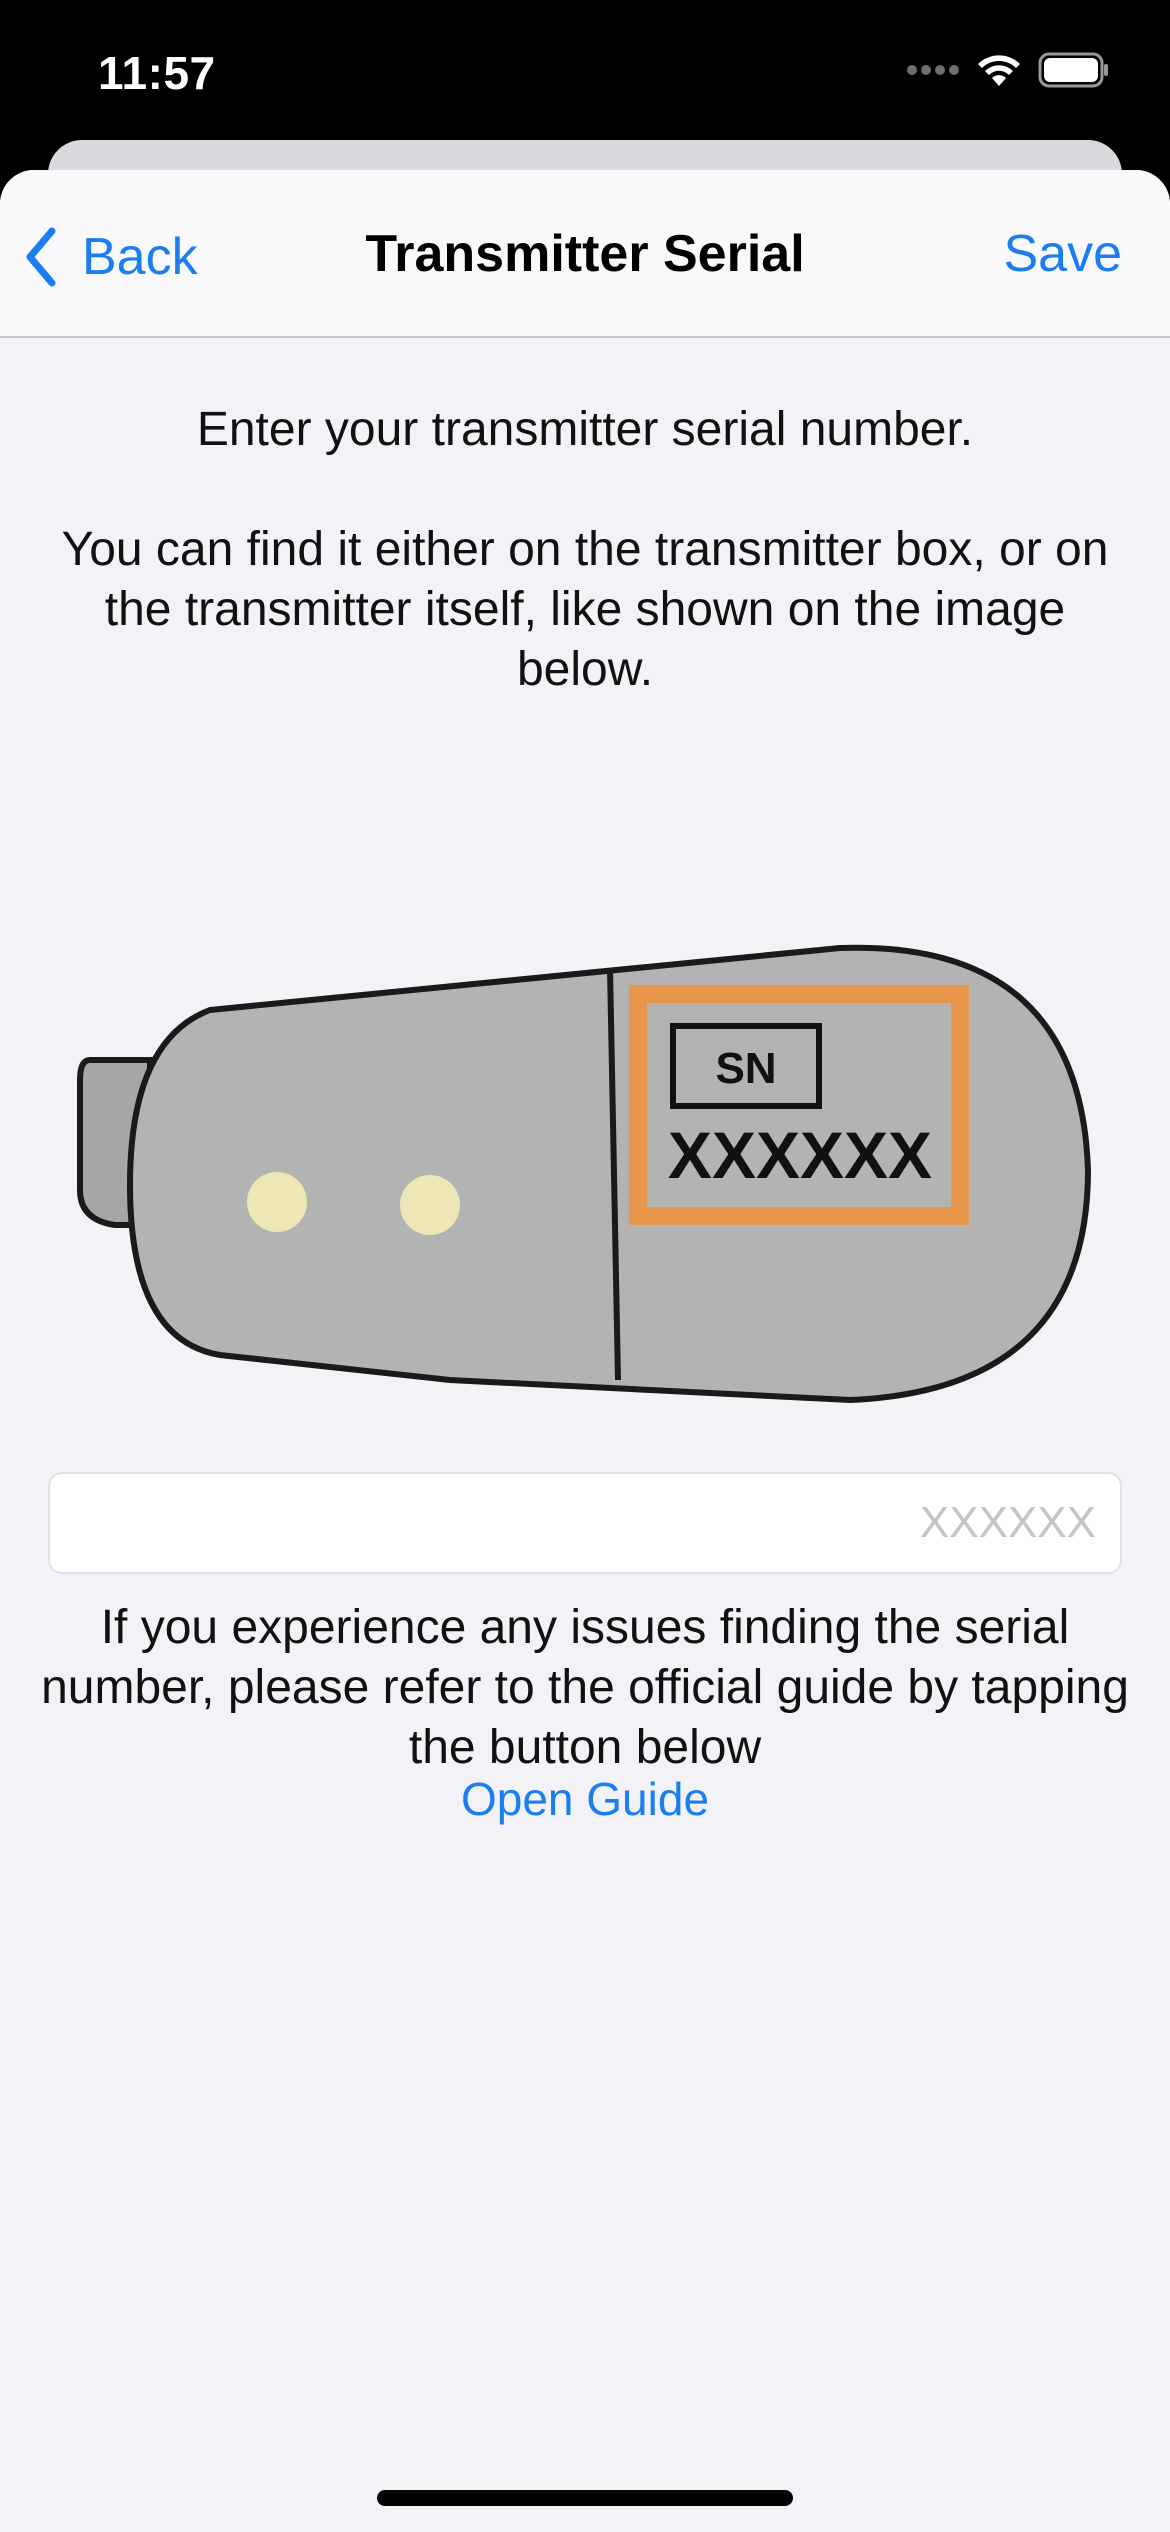 The image size is (1170, 2532). What do you see at coordinates (157, 73) in the screenshot?
I see `status-time: 11:57` at bounding box center [157, 73].